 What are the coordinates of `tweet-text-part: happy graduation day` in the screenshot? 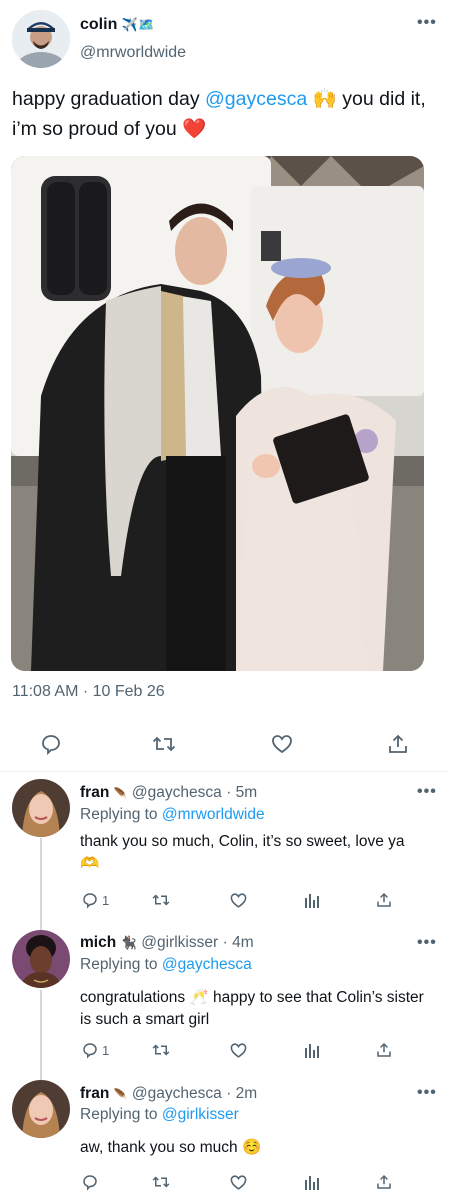 It's located at (108, 99).